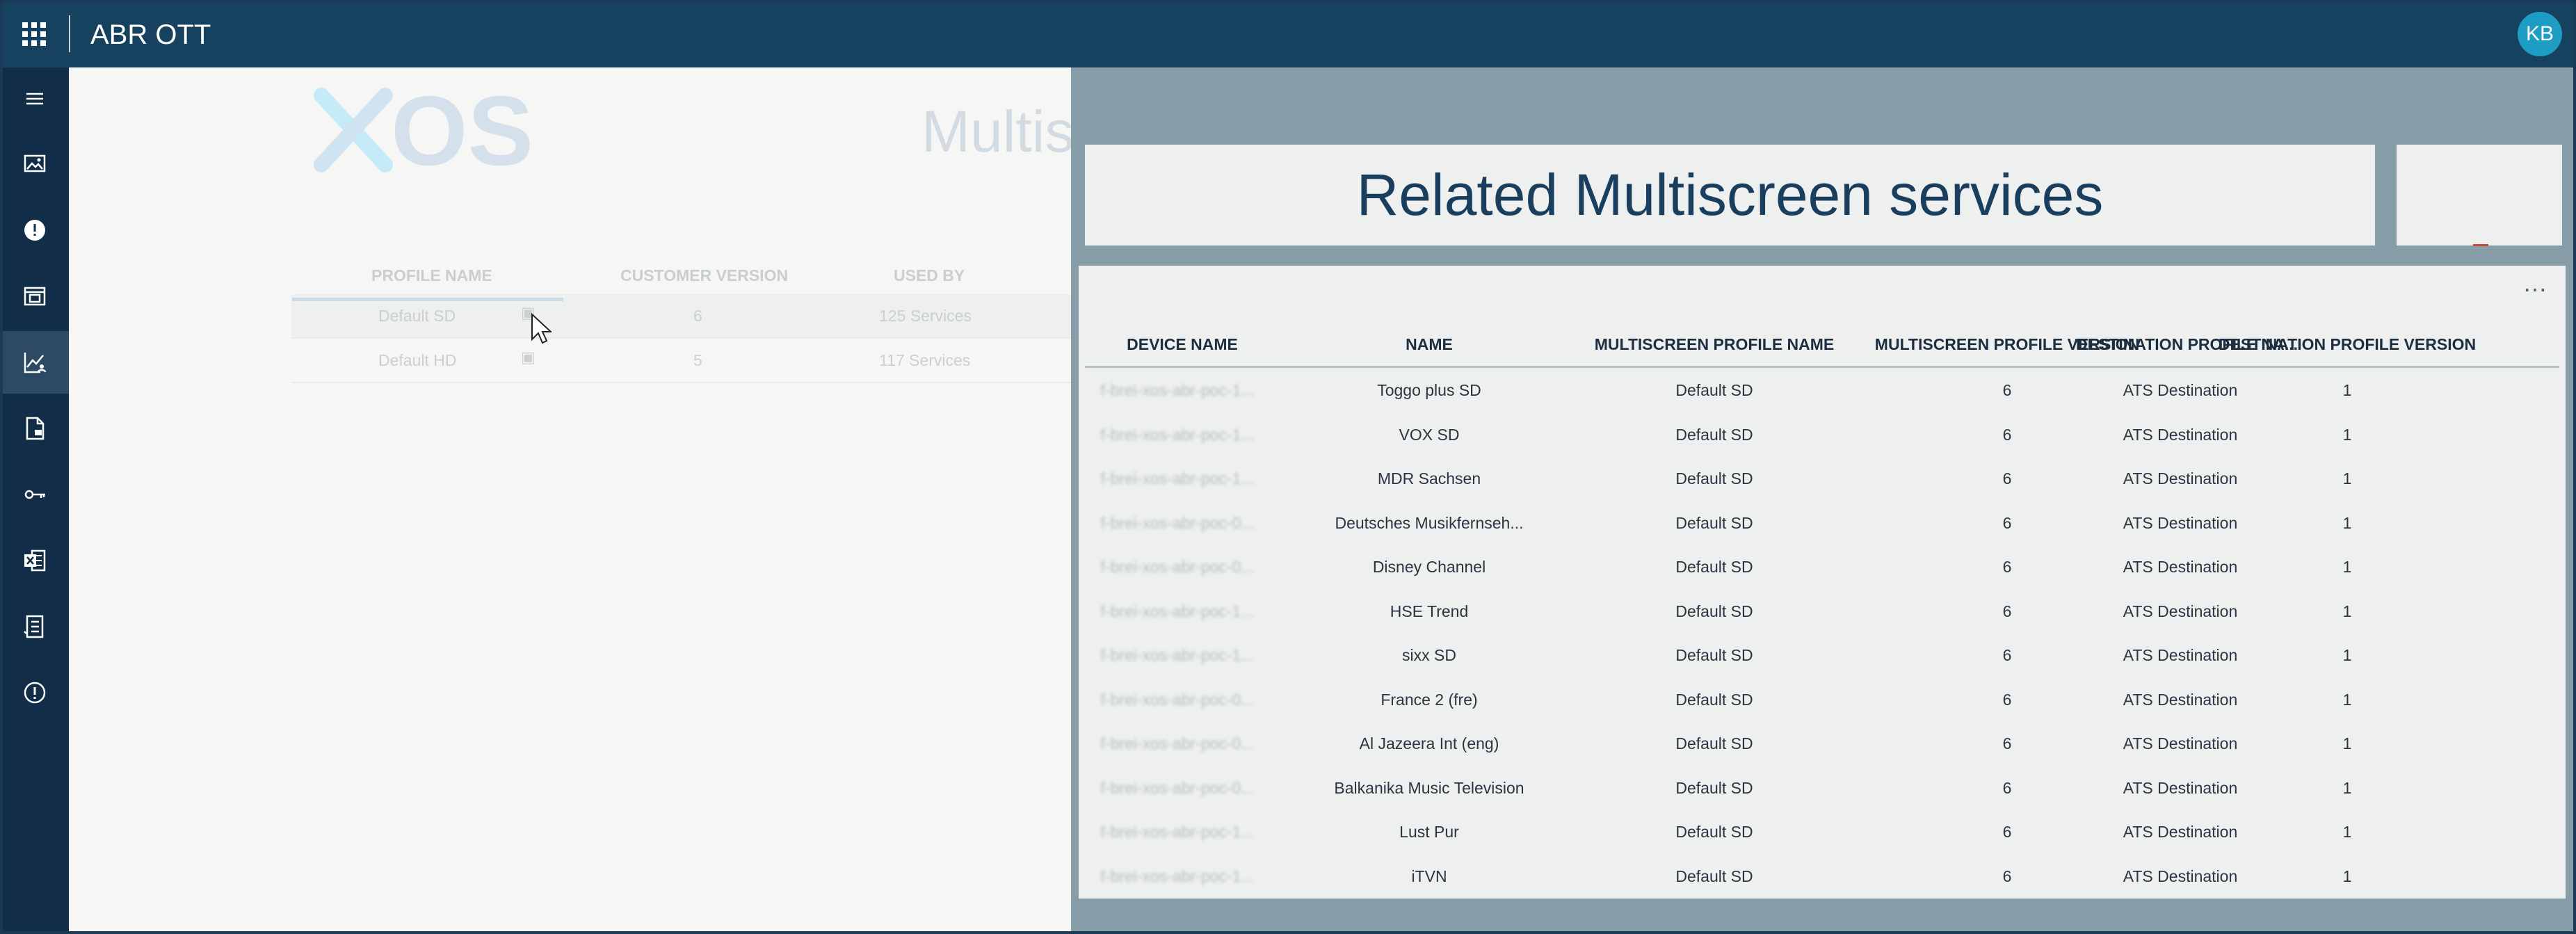 The image size is (2576, 934). I want to click on customer-version: 5, so click(697, 360).